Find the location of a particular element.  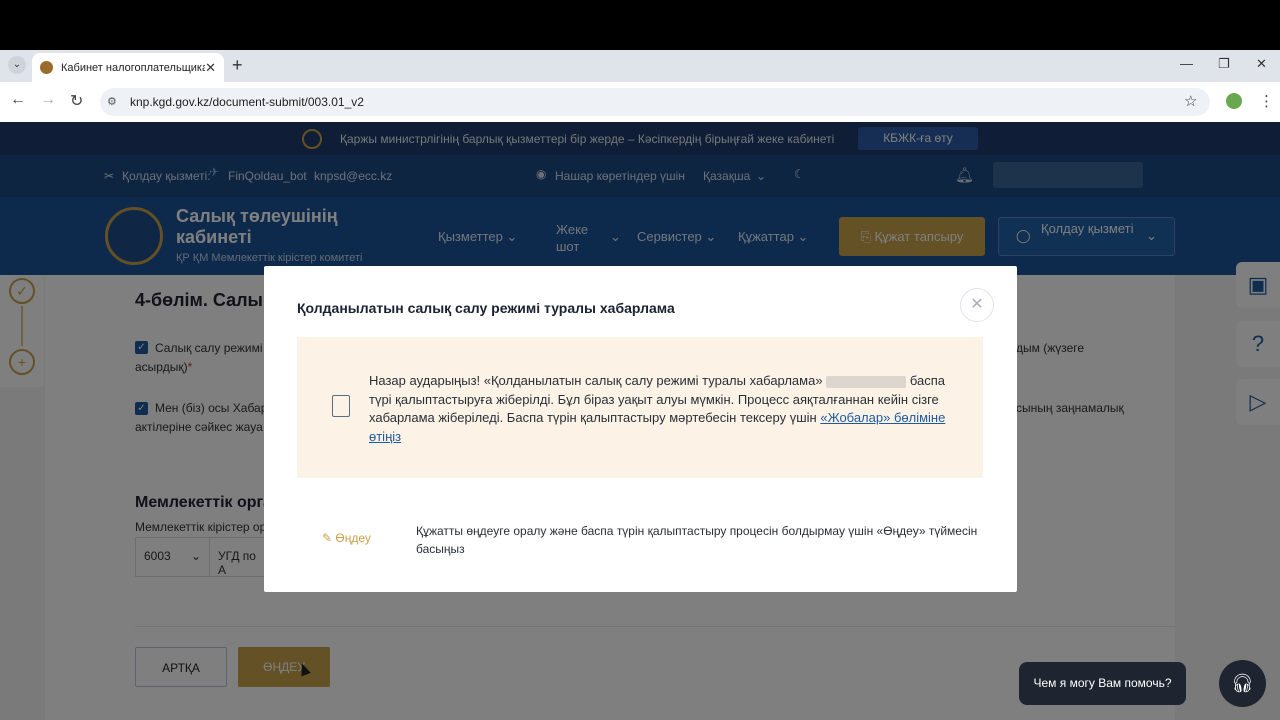

document-icon is located at coordinates (341, 406).